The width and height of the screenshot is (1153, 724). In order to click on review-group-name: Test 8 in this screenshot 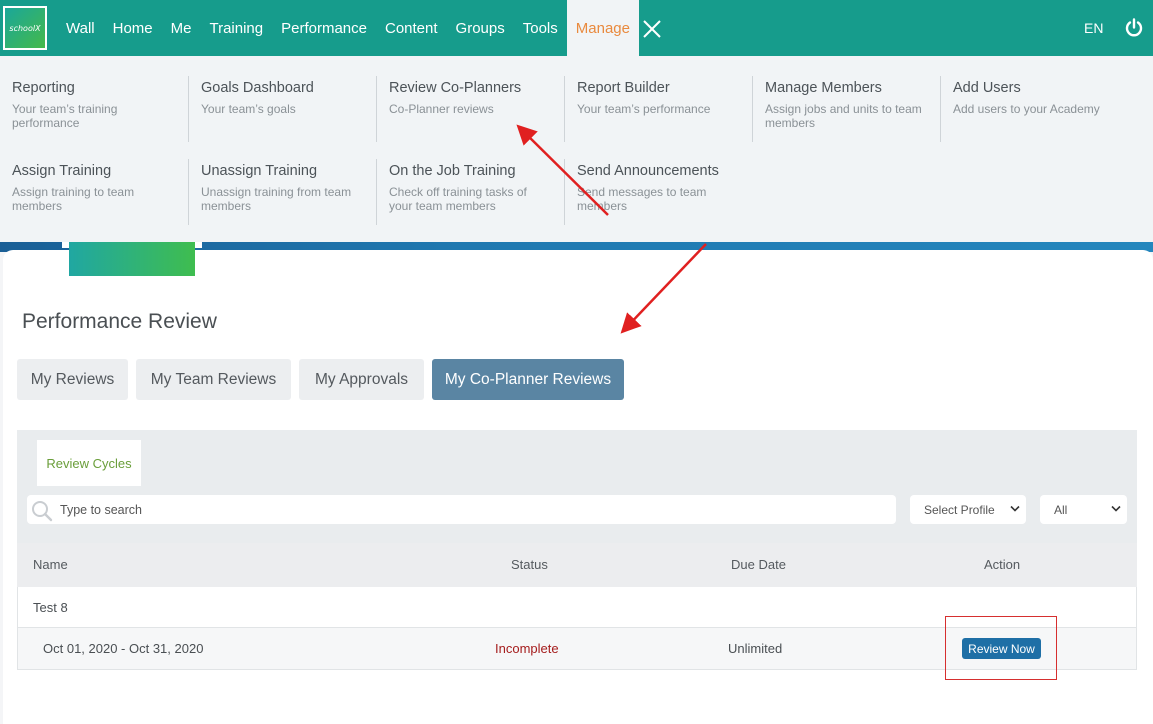, I will do `click(50, 607)`.